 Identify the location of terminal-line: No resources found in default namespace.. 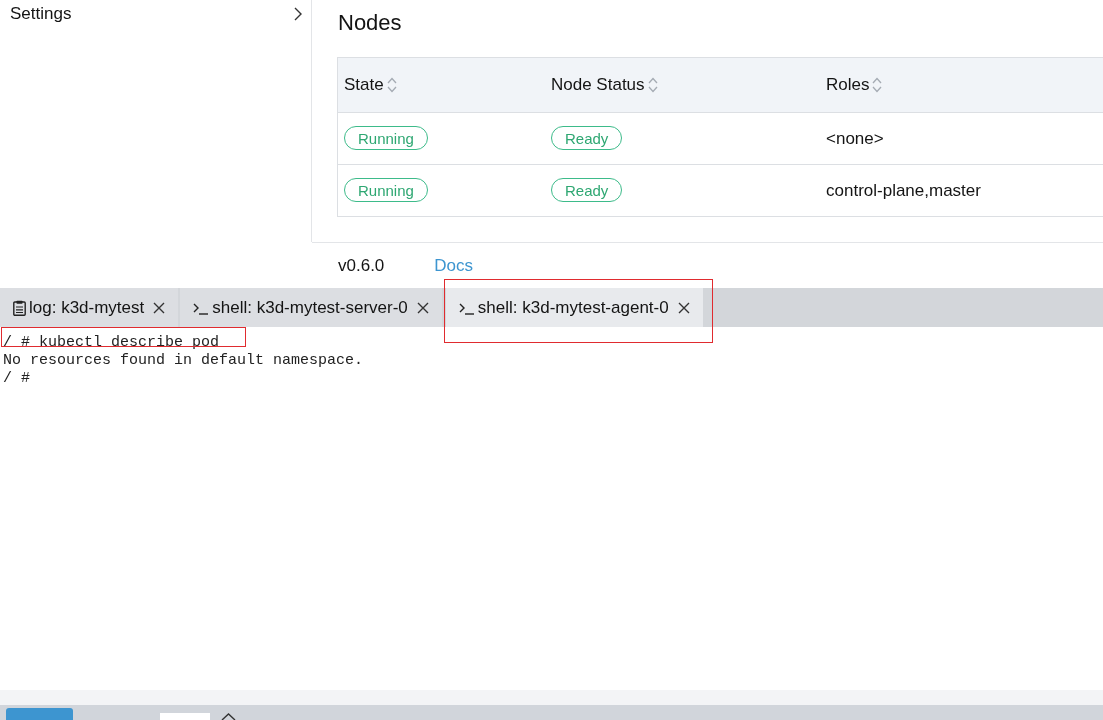
(183, 360).